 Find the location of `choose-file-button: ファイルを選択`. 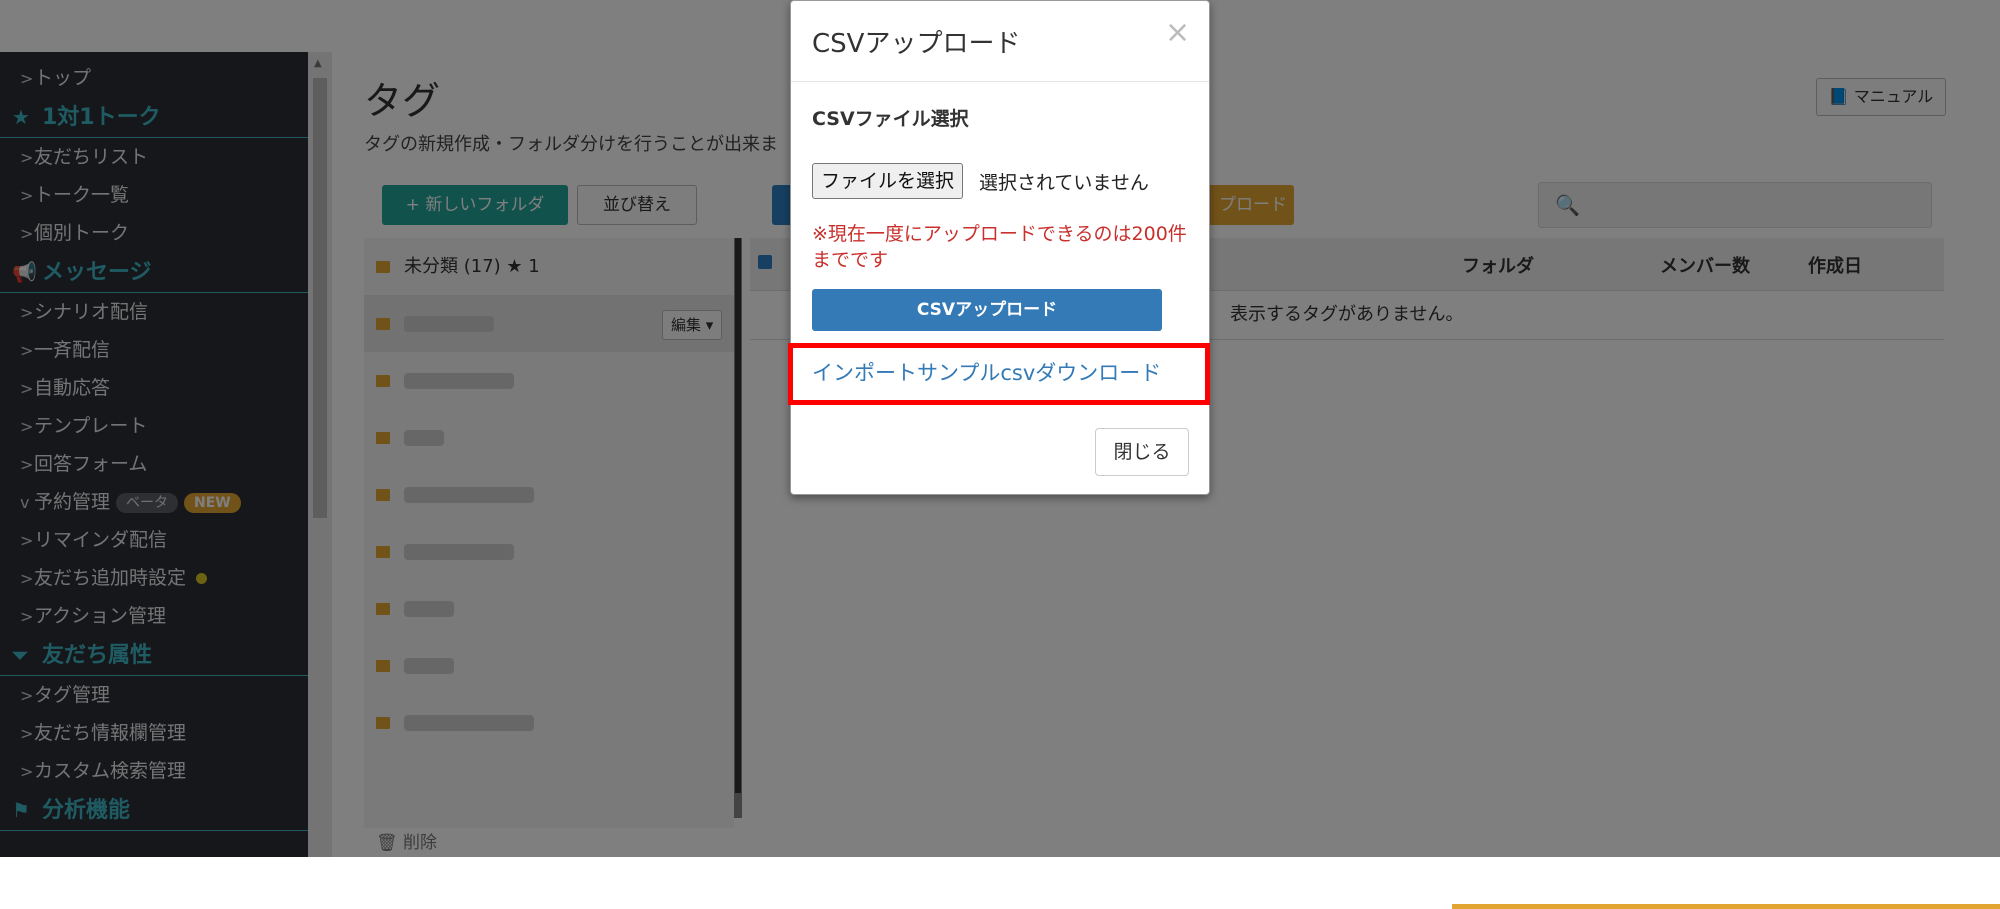

choose-file-button: ファイルを選択 is located at coordinates (888, 181).